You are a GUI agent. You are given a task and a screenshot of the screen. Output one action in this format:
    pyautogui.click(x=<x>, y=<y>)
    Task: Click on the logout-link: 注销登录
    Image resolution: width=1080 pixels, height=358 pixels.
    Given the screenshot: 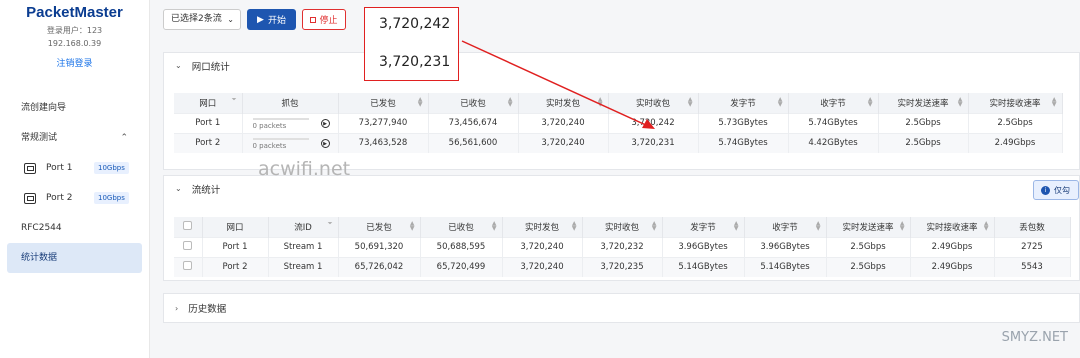 What is the action you would take?
    pyautogui.click(x=74, y=62)
    